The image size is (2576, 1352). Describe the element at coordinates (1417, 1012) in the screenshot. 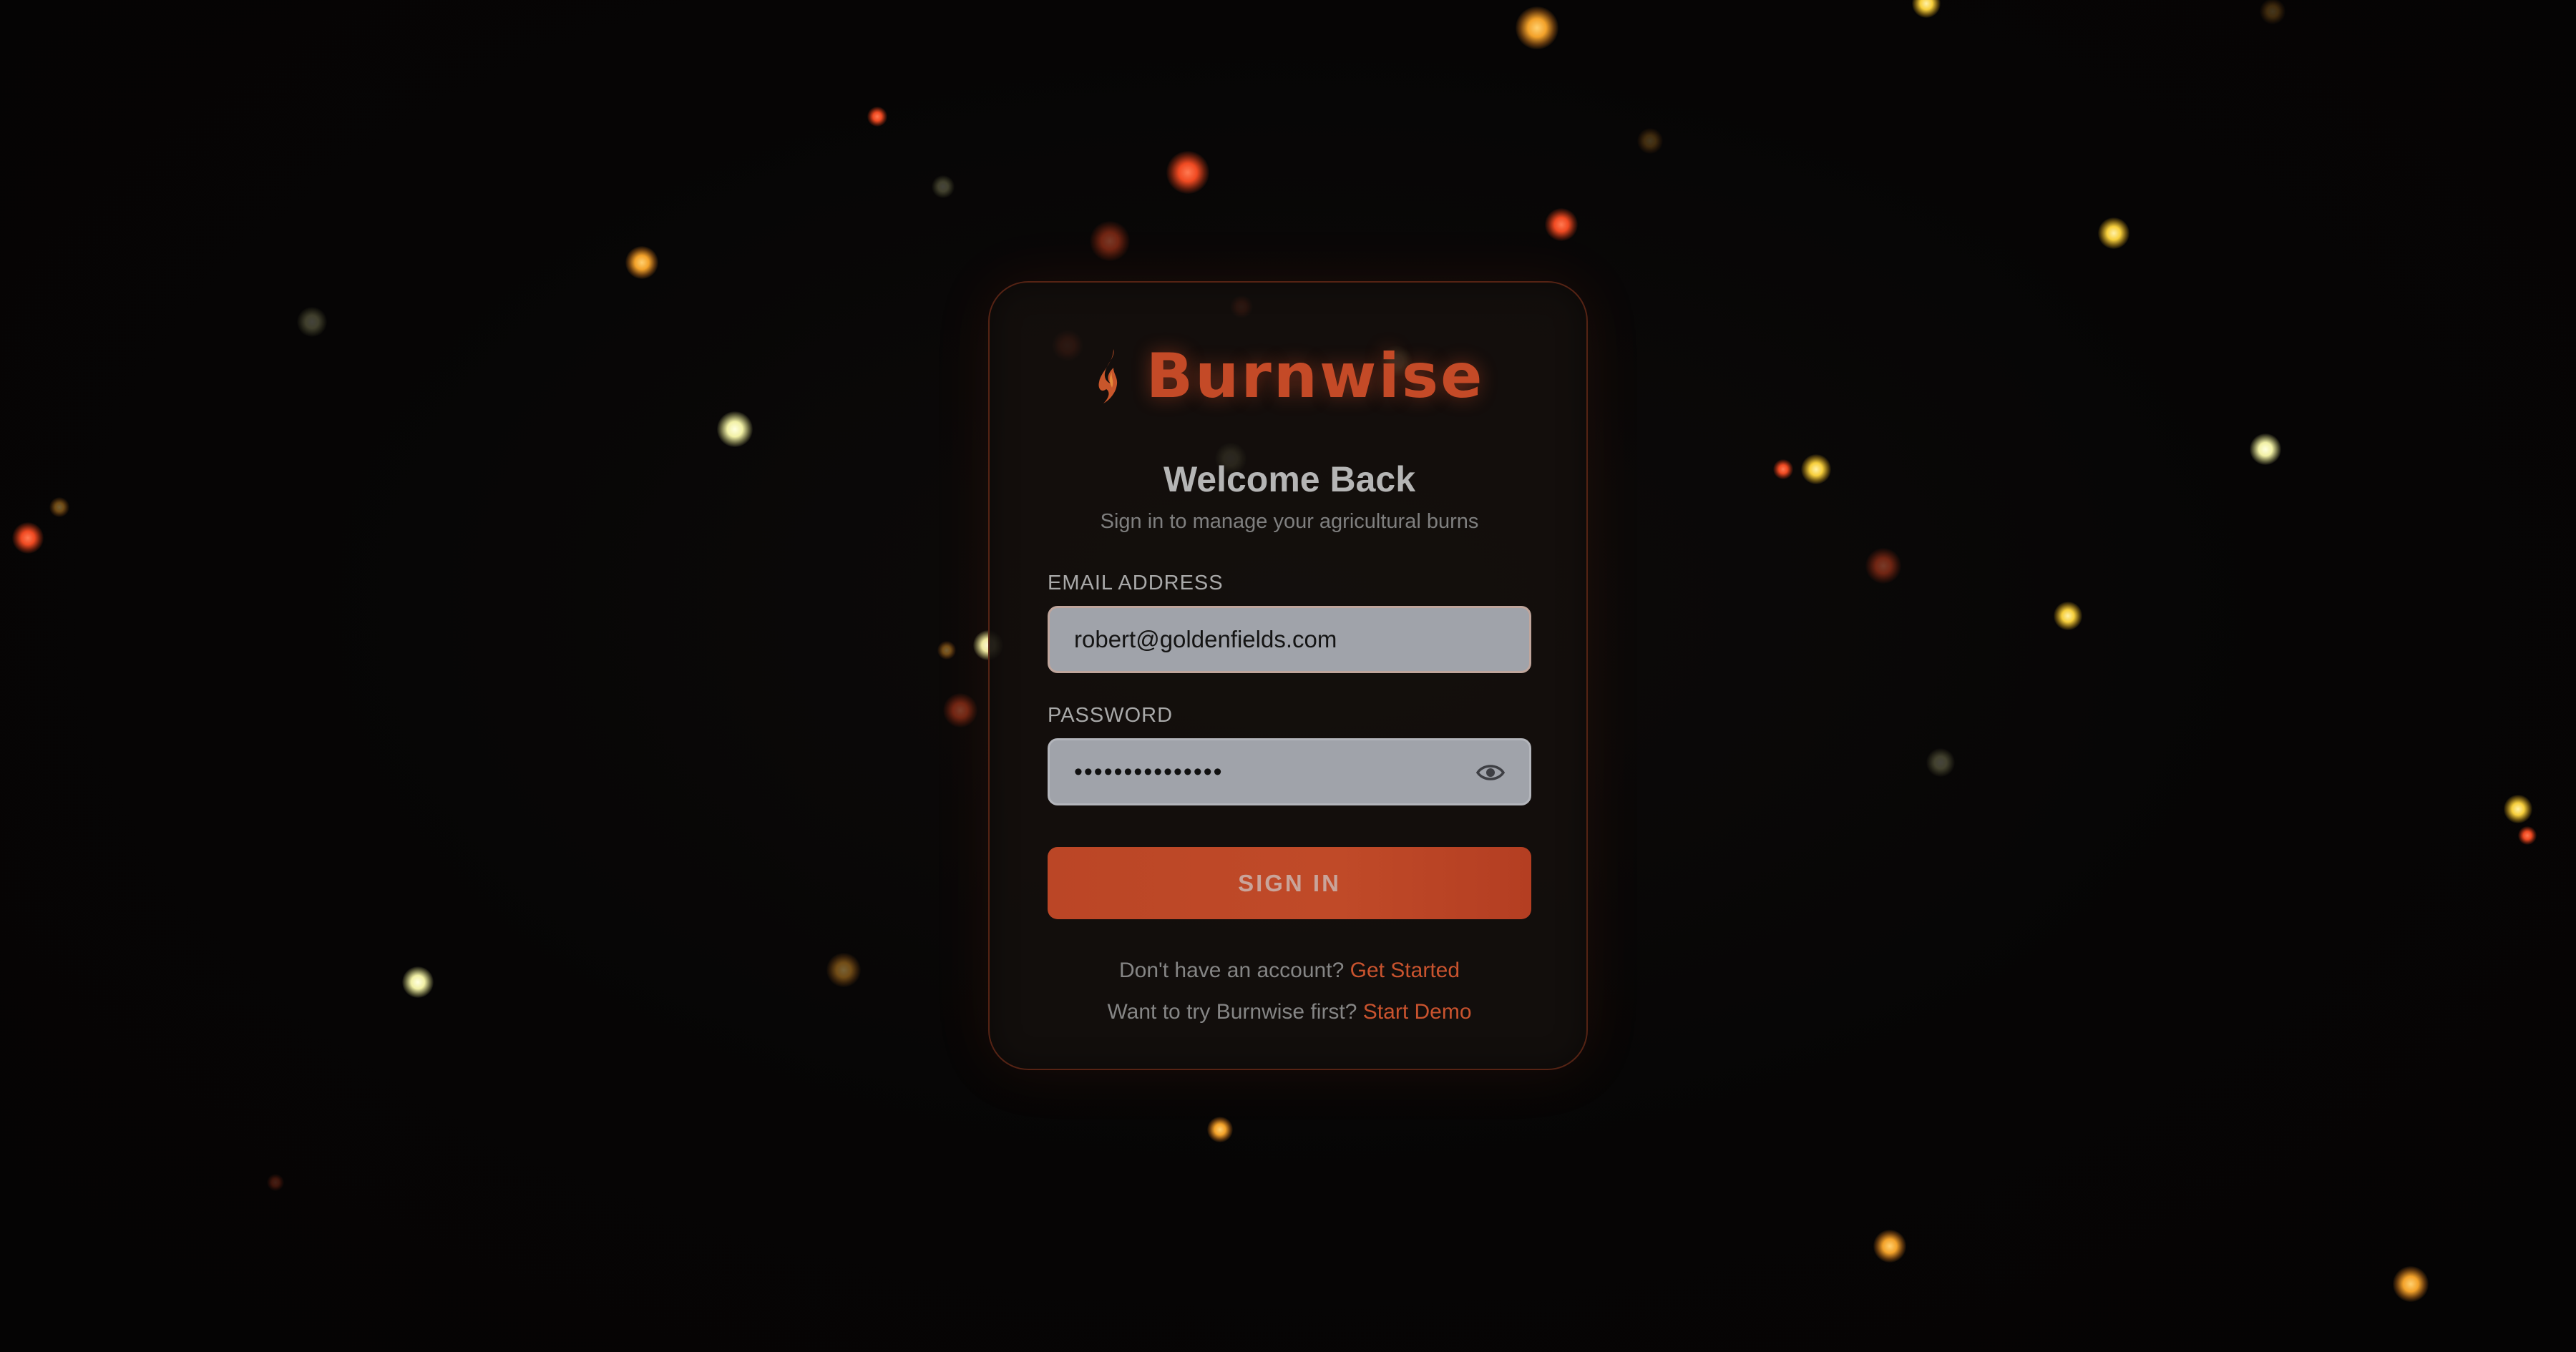

I see `start-demo-link: Start Demo` at that location.